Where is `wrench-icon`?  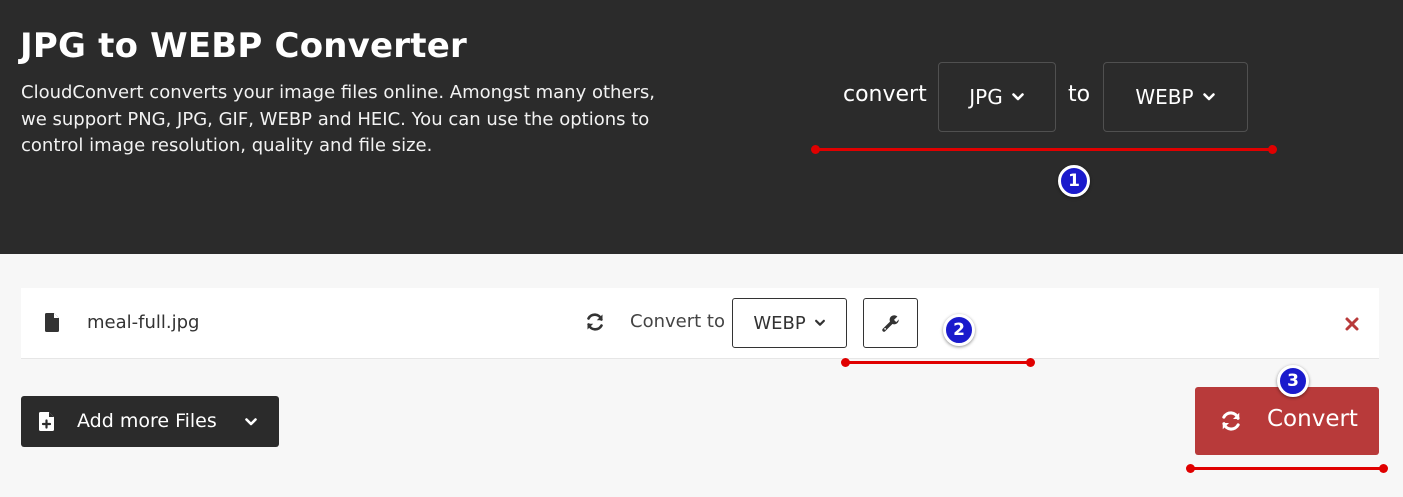 wrench-icon is located at coordinates (891, 323).